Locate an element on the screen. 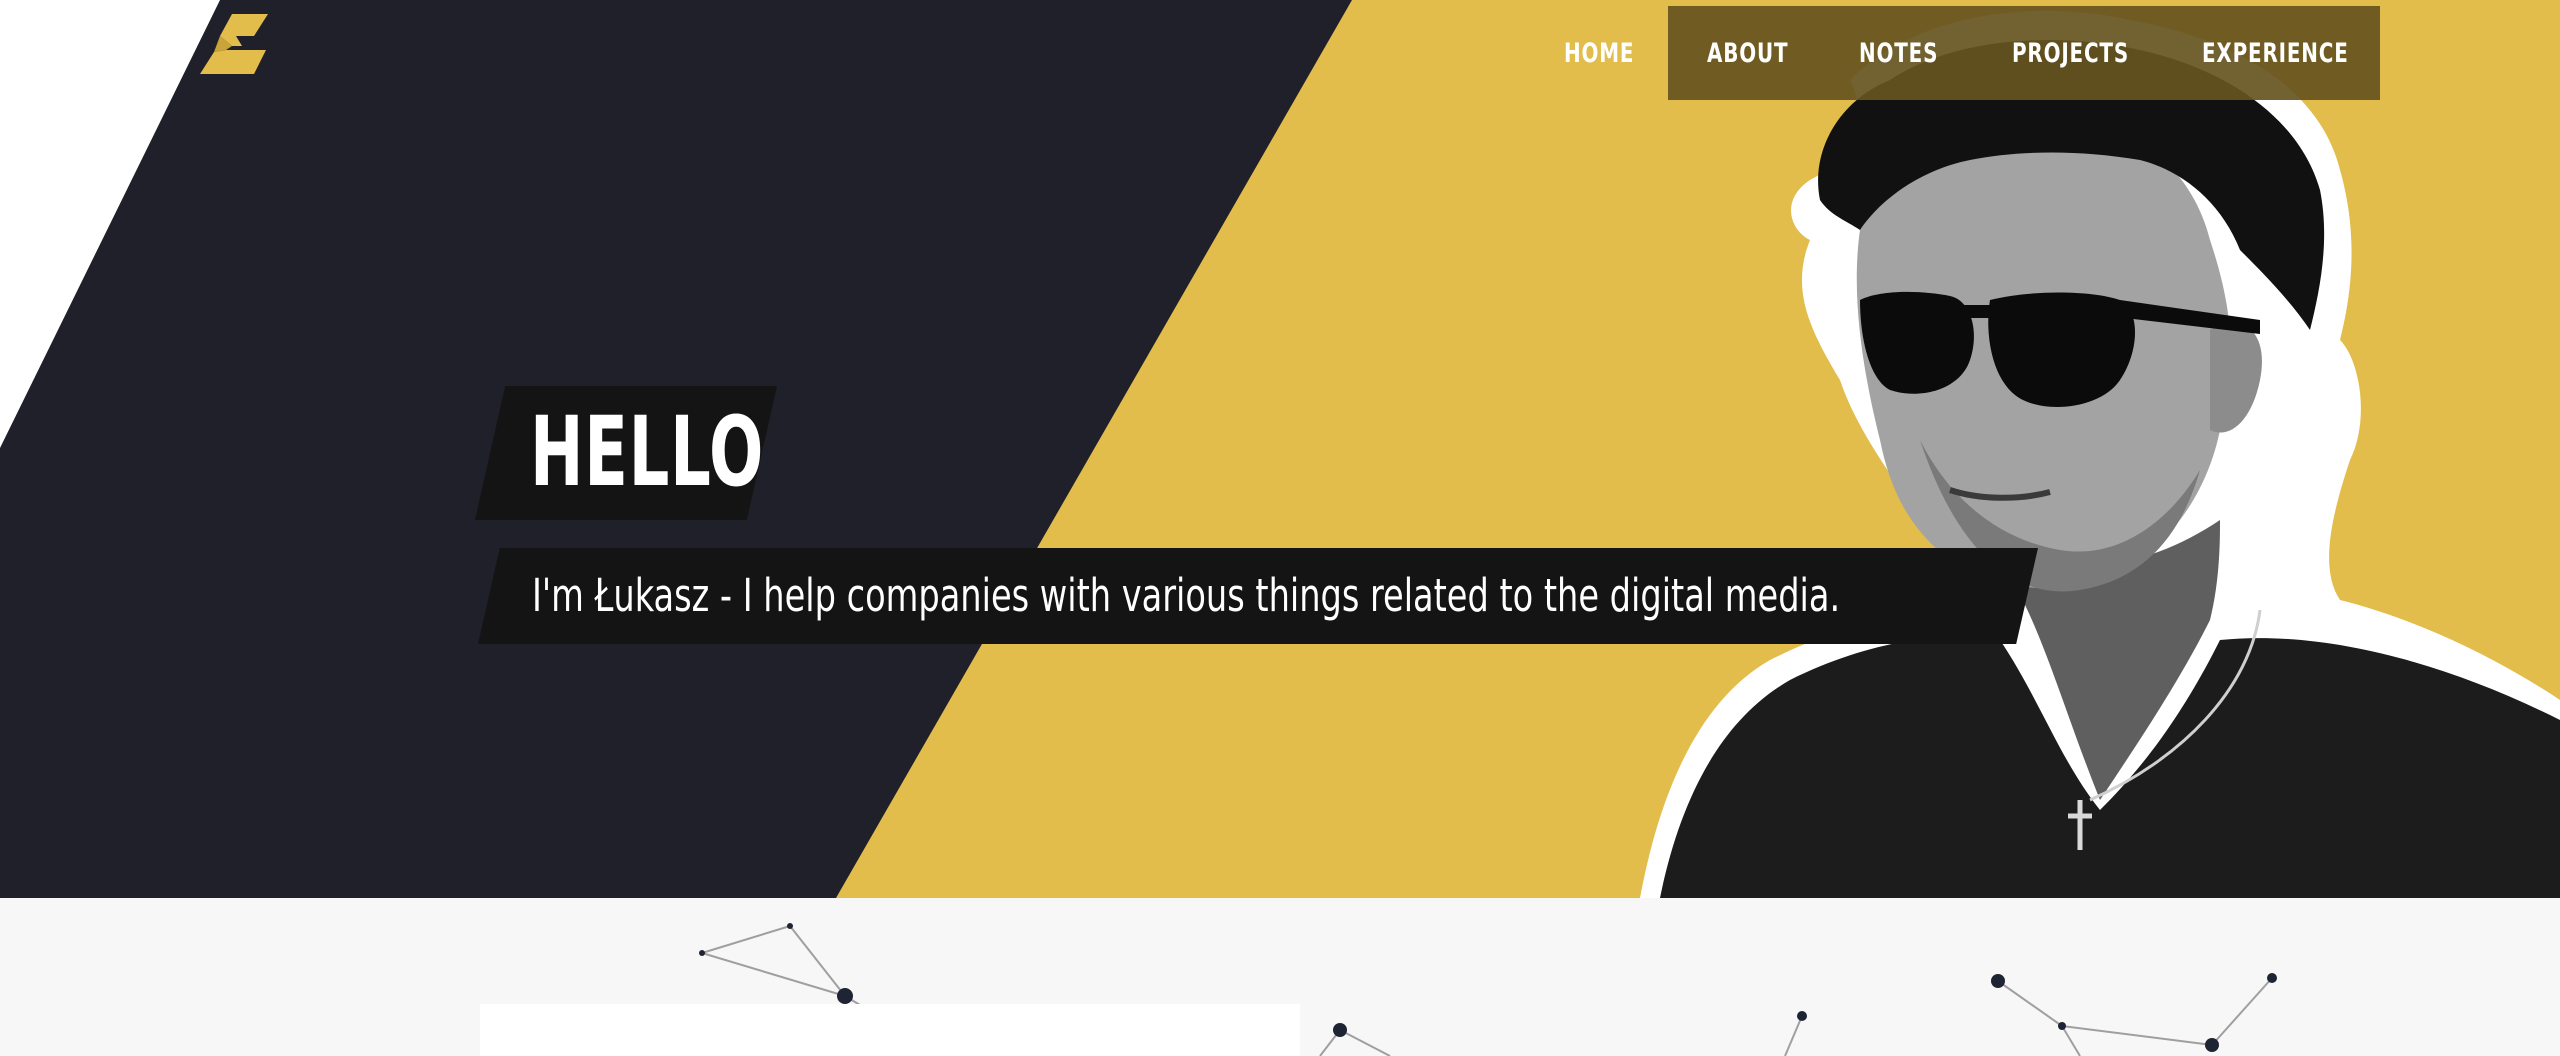  nav-home-link: HOME is located at coordinates (1599, 53).